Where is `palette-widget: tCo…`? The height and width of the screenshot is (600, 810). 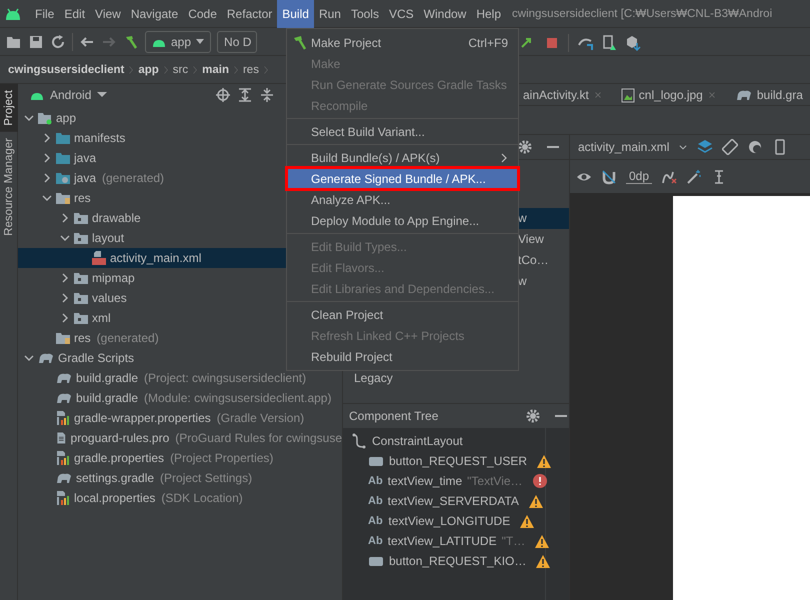 palette-widget: tCo… is located at coordinates (543, 260).